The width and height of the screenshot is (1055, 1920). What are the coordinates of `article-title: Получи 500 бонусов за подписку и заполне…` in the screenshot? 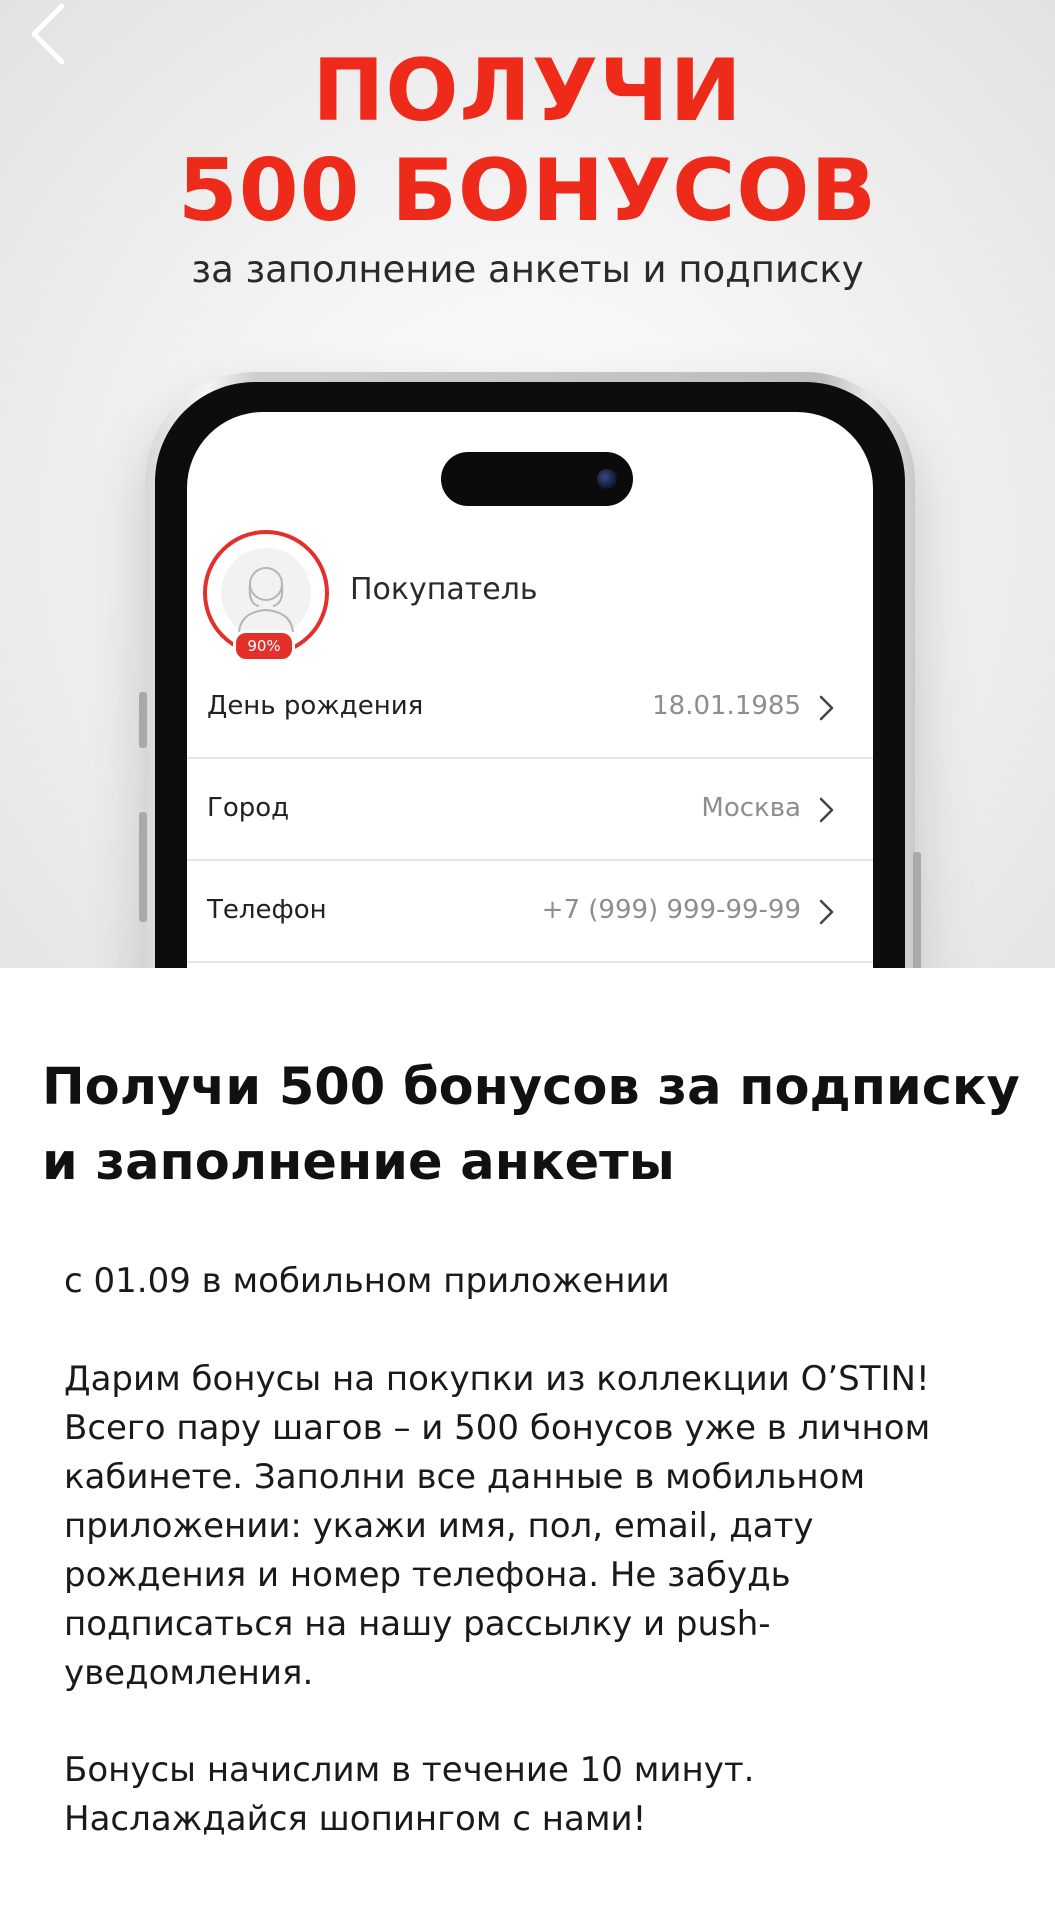 It's located at (531, 1125).